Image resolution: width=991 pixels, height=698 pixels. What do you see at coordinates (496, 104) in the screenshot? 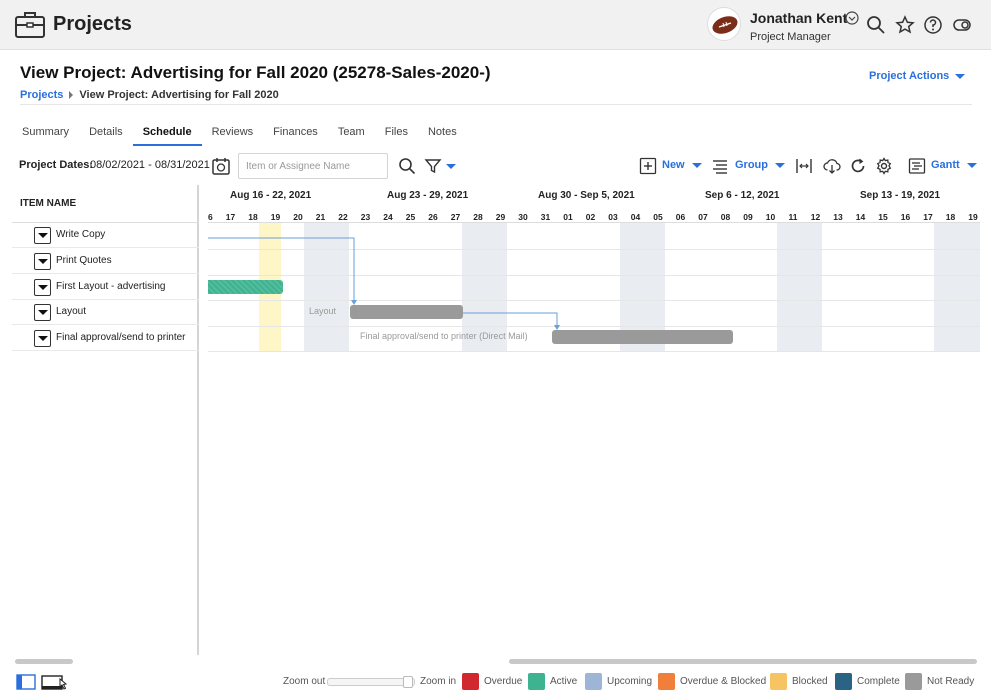
I see `divider` at bounding box center [496, 104].